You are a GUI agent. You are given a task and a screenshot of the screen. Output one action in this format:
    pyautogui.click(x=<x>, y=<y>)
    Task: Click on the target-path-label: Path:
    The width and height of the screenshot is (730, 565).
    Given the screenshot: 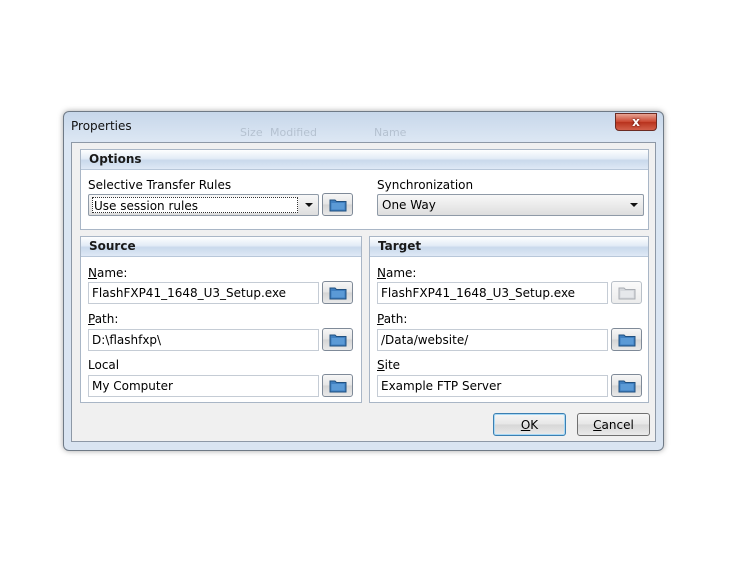 What is the action you would take?
    pyautogui.click(x=392, y=319)
    